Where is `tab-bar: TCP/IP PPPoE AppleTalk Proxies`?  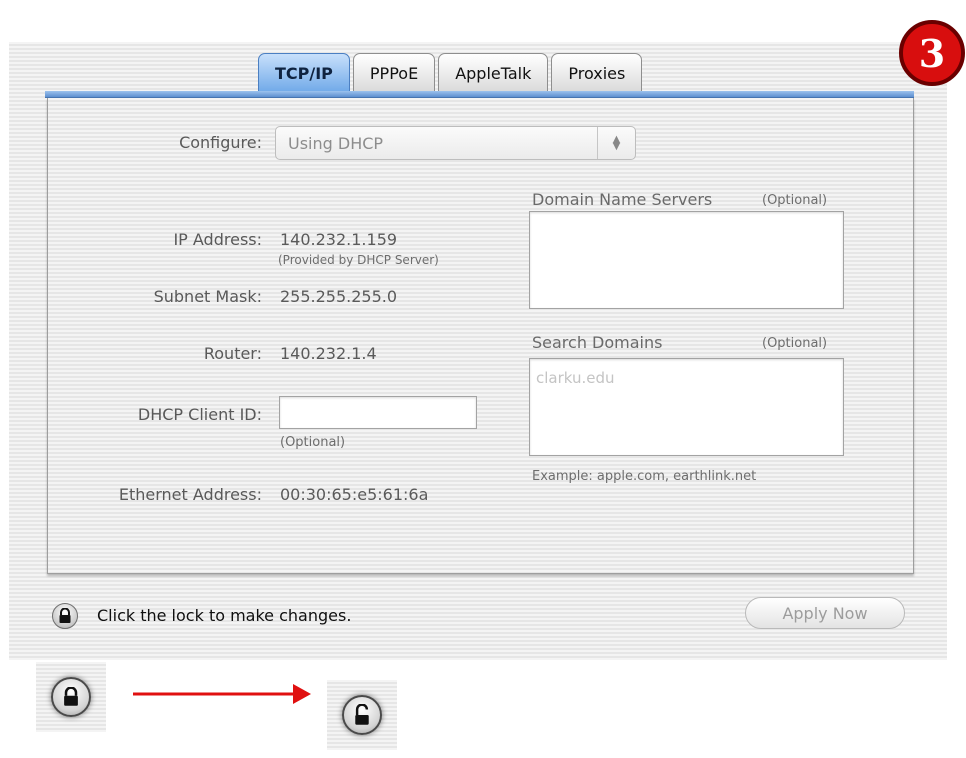 tab-bar: TCP/IP PPPoE AppleTalk Proxies is located at coordinates (451, 73).